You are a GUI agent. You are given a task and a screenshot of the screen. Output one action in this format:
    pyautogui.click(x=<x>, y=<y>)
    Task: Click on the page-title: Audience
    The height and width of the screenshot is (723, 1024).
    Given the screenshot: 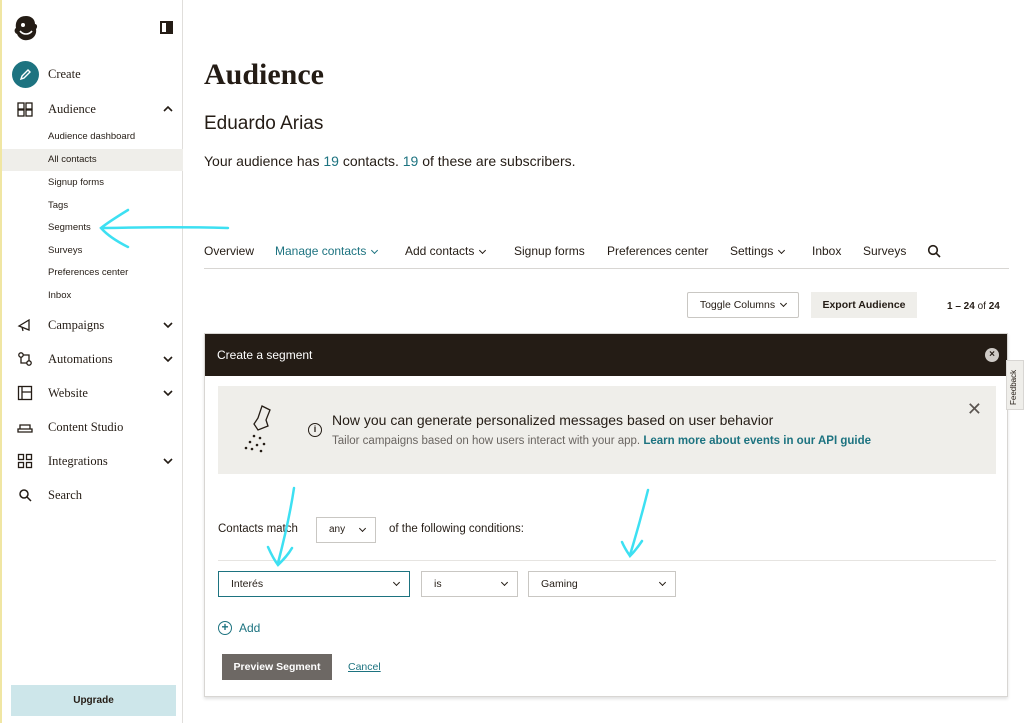 What is the action you would take?
    pyautogui.click(x=264, y=74)
    